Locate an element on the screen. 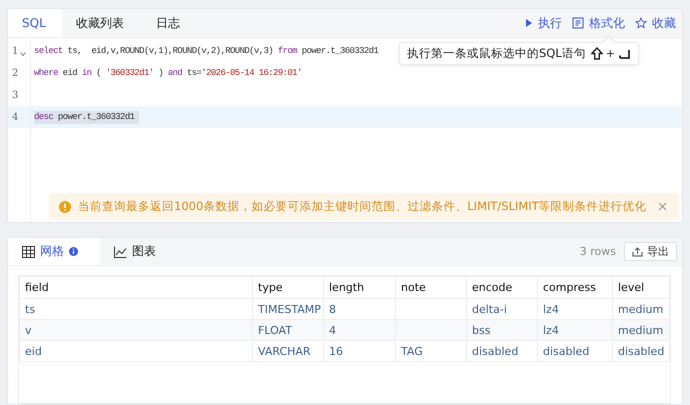  export-icon is located at coordinates (637, 251).